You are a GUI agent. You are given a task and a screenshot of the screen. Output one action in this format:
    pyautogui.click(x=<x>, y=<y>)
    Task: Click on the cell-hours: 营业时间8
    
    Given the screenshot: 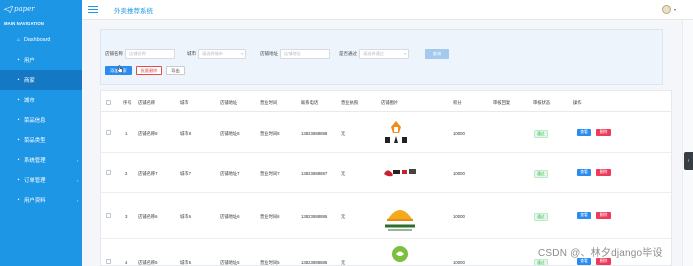 What is the action you would take?
    pyautogui.click(x=270, y=133)
    